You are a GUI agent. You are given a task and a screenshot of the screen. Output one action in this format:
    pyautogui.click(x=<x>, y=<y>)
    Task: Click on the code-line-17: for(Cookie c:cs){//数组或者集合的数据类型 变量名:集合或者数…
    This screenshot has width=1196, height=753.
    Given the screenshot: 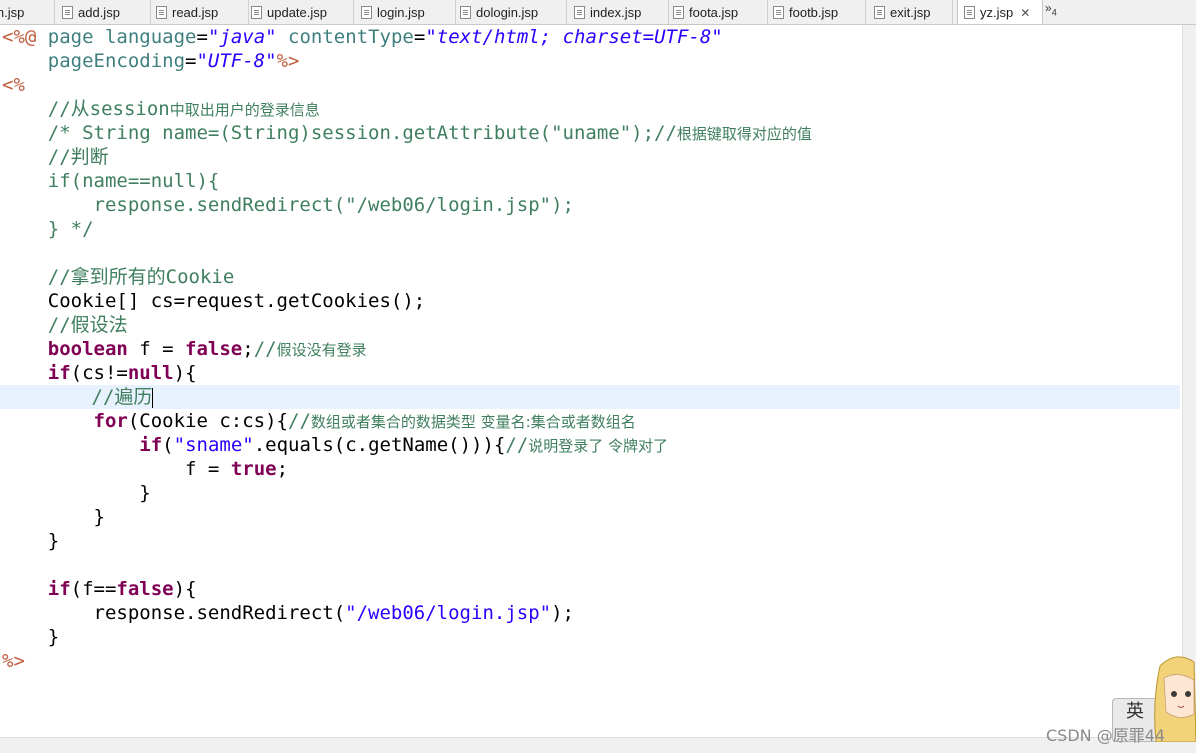 What is the action you would take?
    pyautogui.click(x=319, y=421)
    